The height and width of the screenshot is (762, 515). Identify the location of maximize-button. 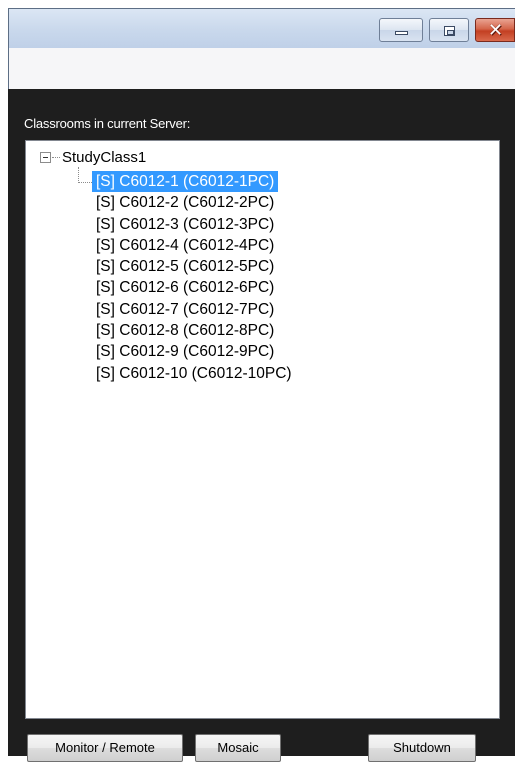
(449, 30).